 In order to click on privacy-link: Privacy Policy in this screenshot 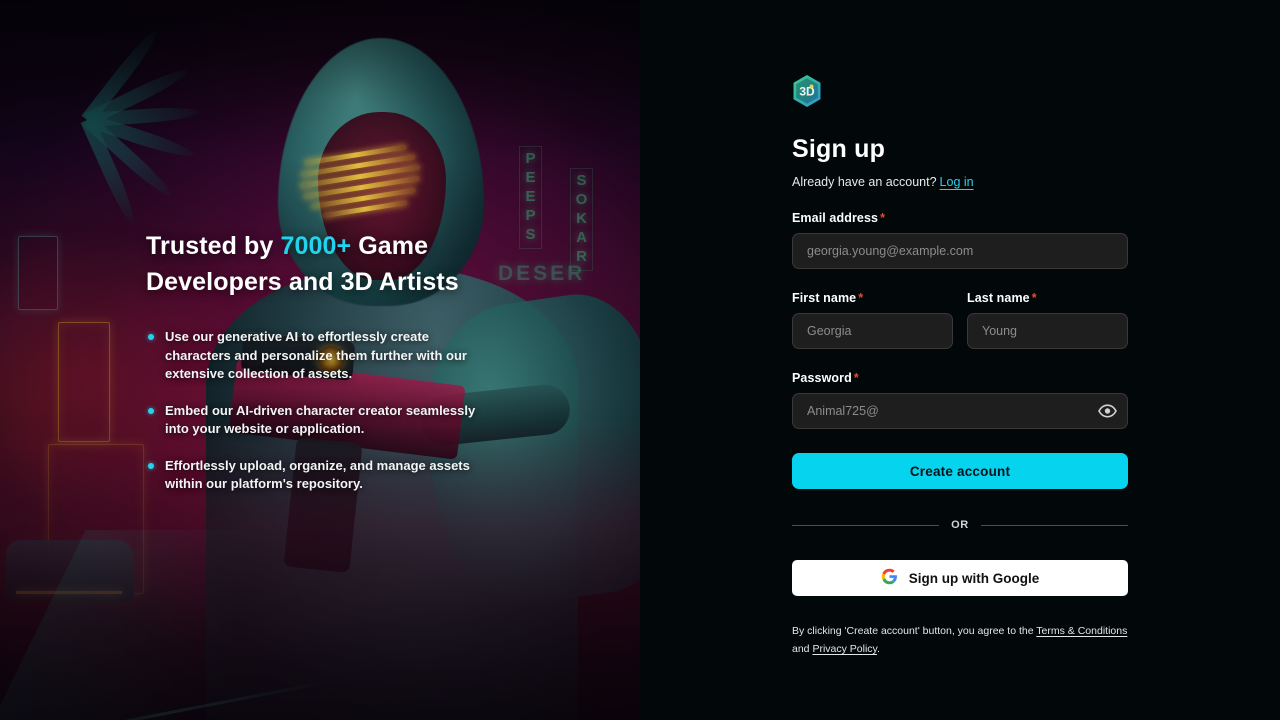, I will do `click(844, 649)`.